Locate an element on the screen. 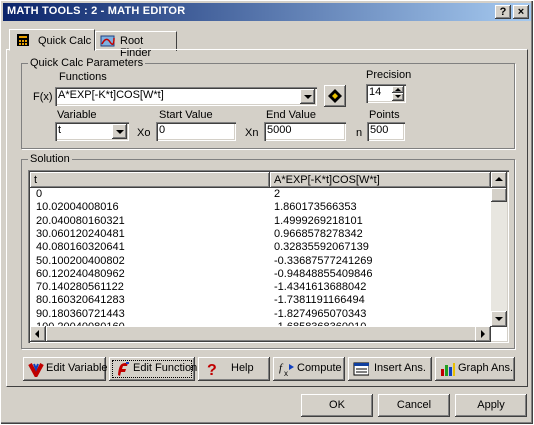  function-dropdown-button is located at coordinates (307, 96).